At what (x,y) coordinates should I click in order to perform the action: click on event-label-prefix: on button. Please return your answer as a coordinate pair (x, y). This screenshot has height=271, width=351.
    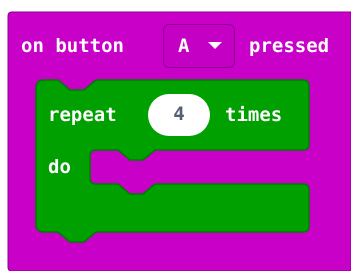
    Looking at the image, I should click on (72, 46).